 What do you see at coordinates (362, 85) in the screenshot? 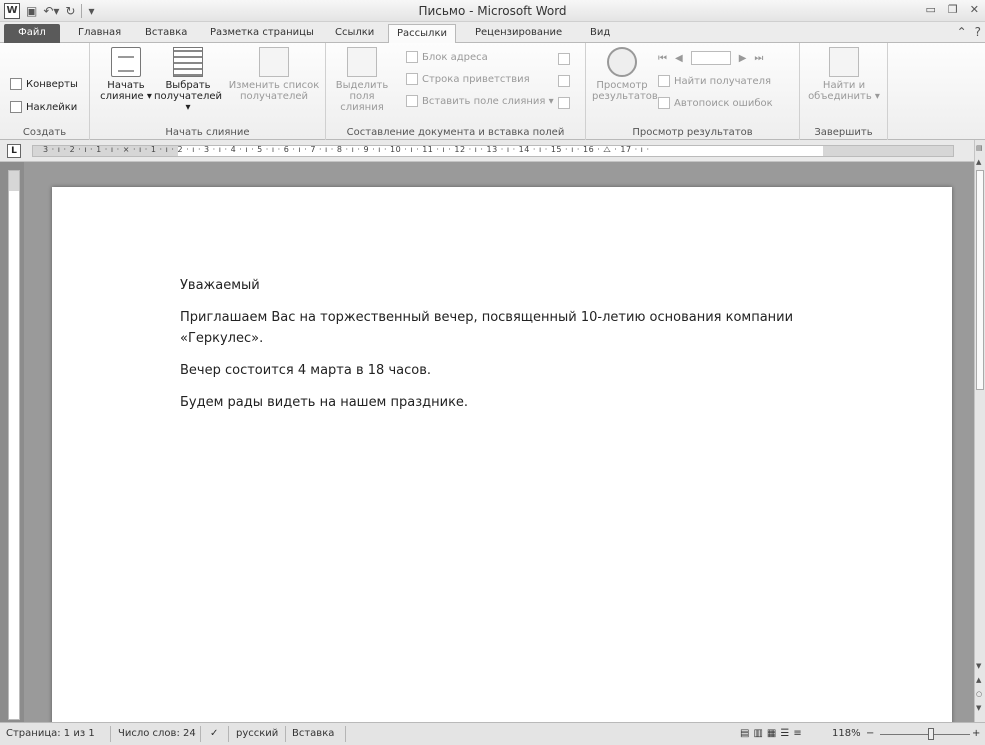
I see `highlight-label-1: Выделить` at bounding box center [362, 85].